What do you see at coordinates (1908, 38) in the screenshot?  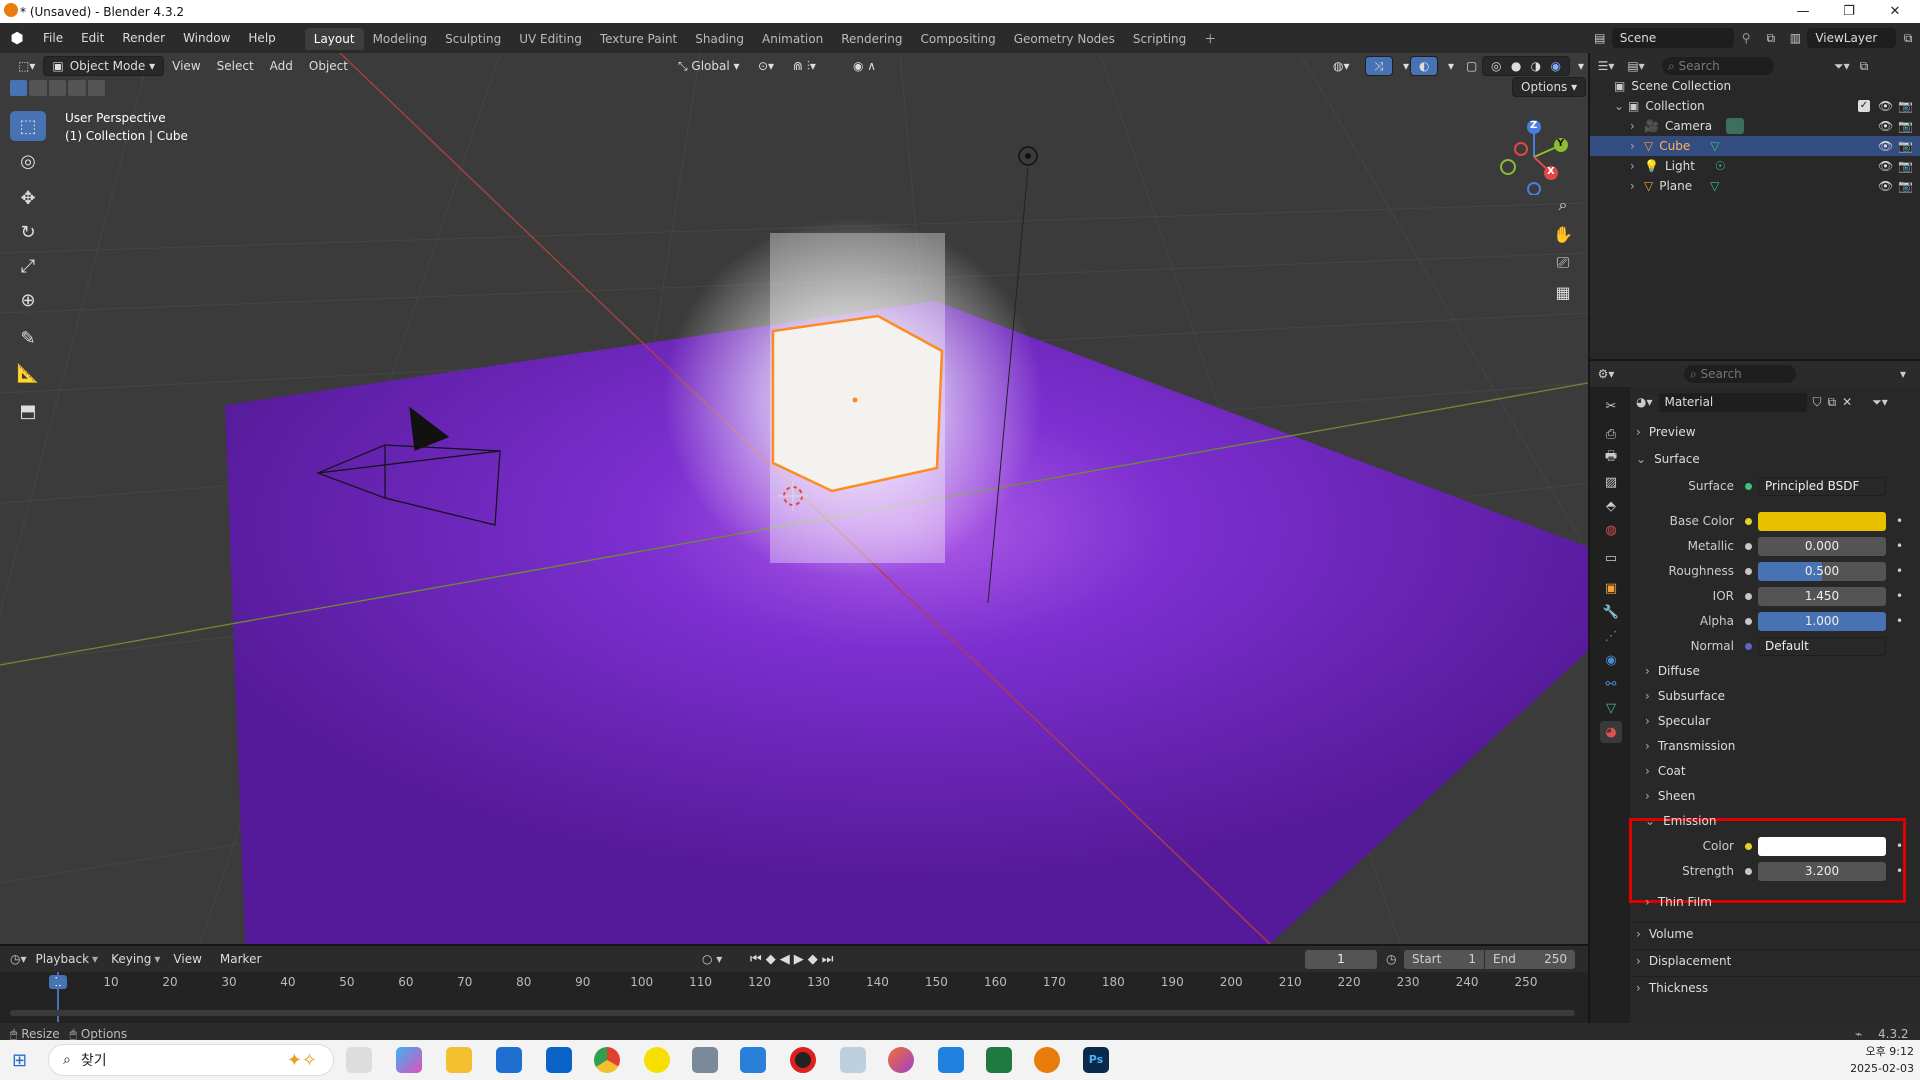 I see `new-view-layer-icon: ⧉` at bounding box center [1908, 38].